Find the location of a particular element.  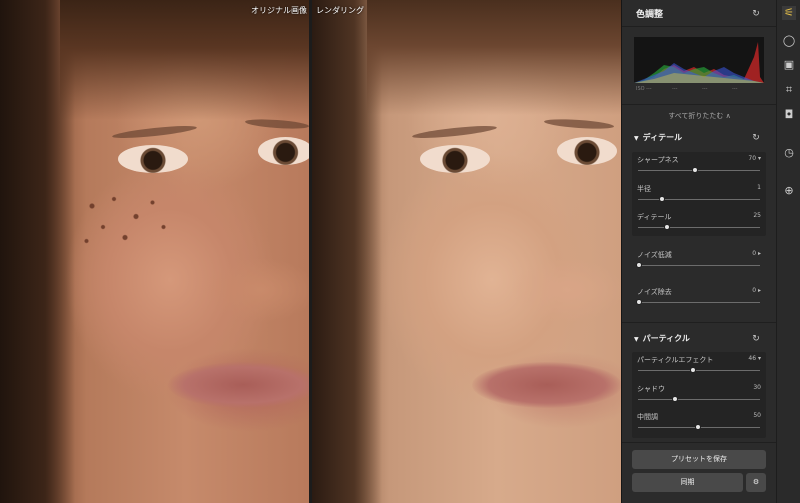

camera-icon: ◘ is located at coordinates (789, 115).